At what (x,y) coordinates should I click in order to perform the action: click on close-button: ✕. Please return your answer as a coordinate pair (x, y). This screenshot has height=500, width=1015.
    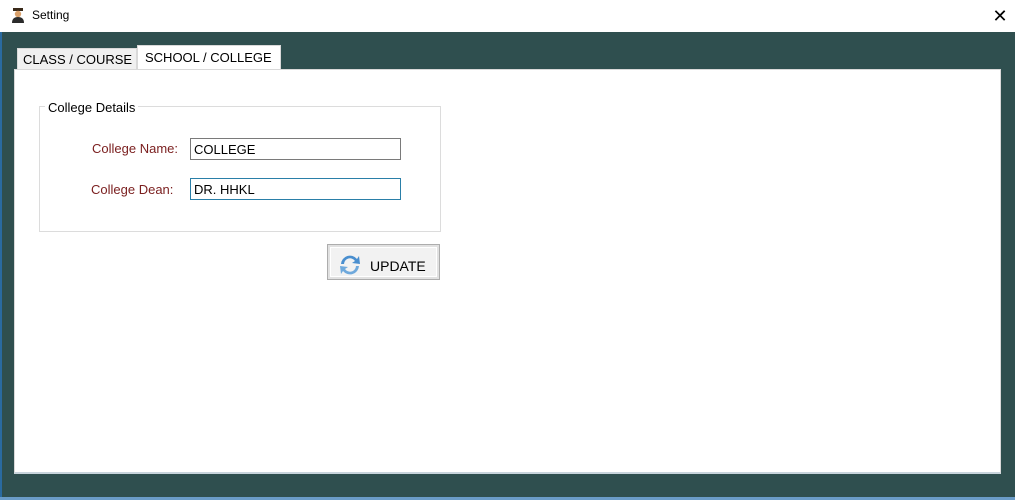
    Looking at the image, I should click on (1000, 16).